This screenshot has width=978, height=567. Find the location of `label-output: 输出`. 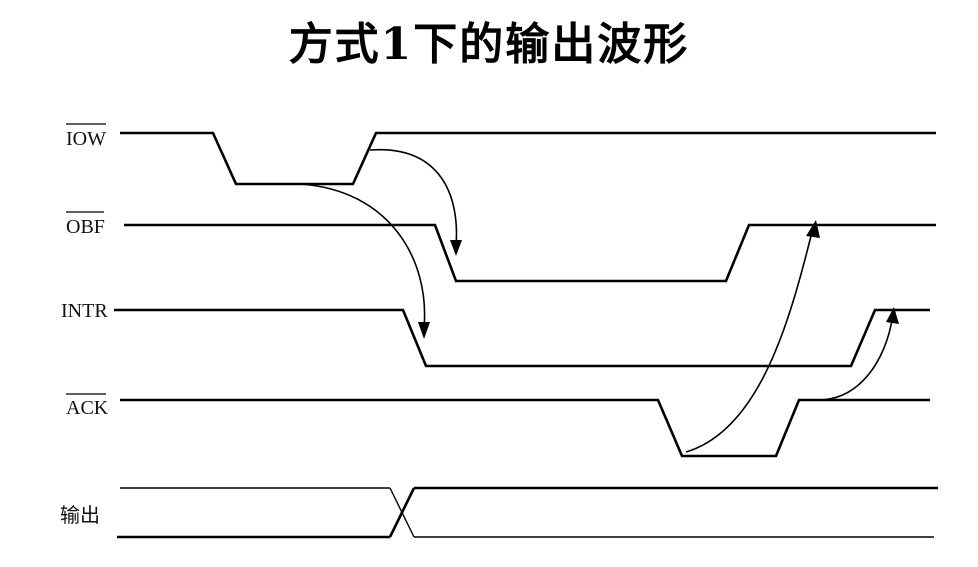

label-output: 输出 is located at coordinates (80, 515).